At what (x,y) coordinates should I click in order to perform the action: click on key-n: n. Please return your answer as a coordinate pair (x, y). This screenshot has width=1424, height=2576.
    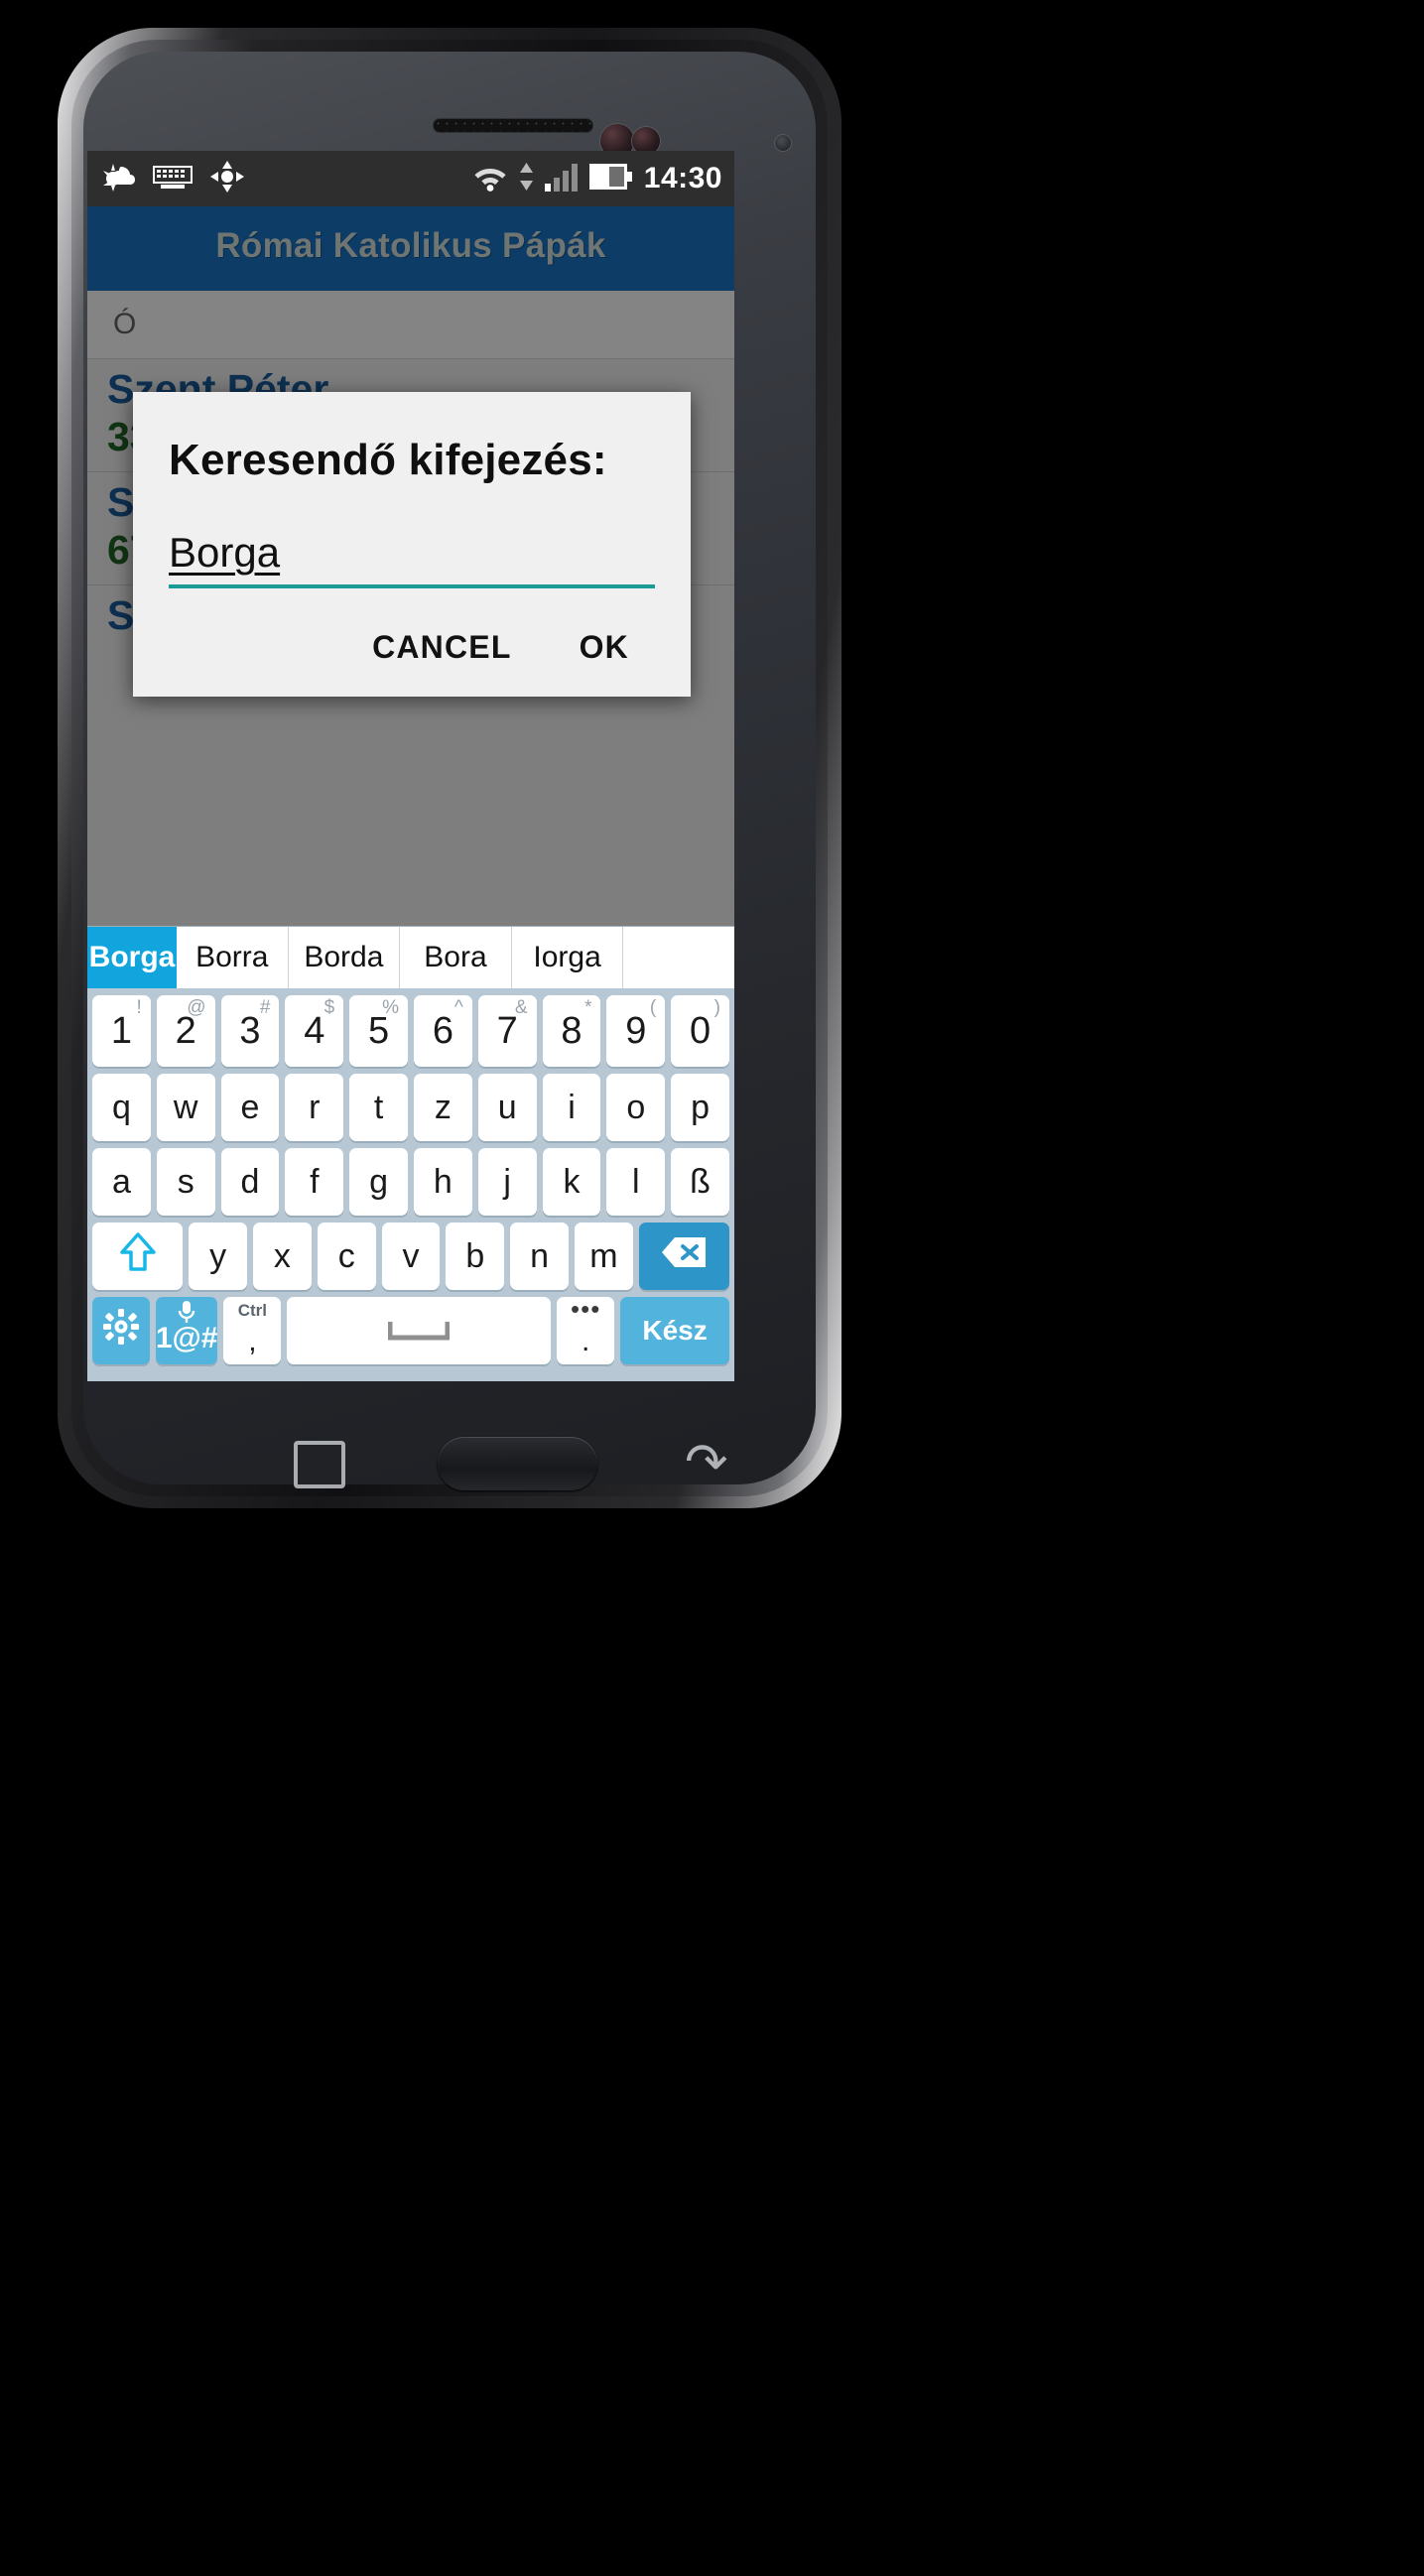
    Looking at the image, I should click on (540, 1256).